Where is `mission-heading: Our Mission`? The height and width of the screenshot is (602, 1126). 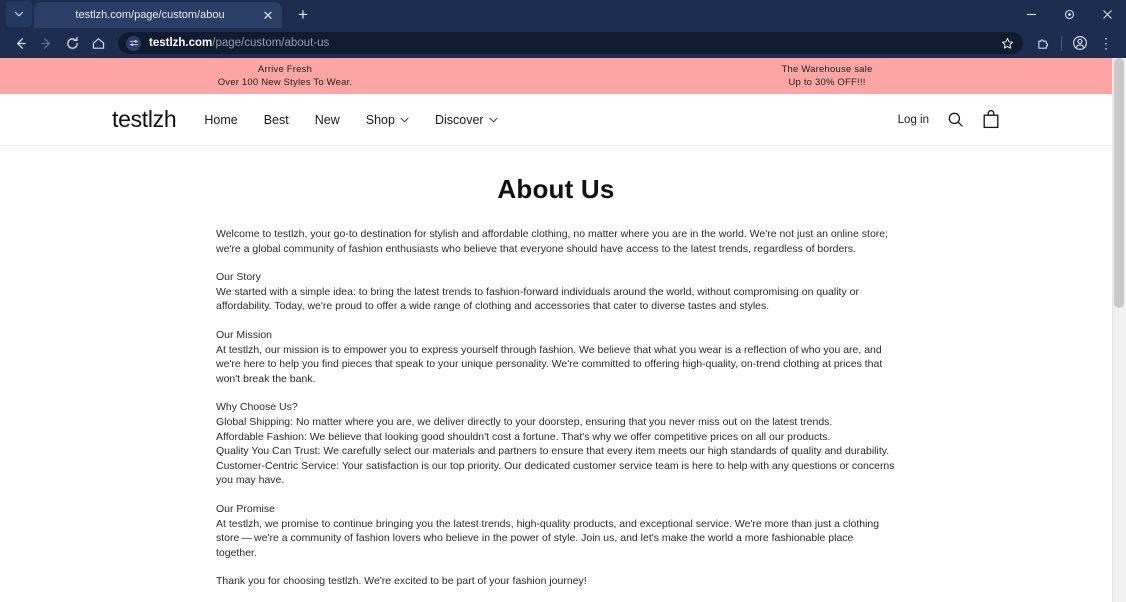 mission-heading: Our Mission is located at coordinates (244, 334).